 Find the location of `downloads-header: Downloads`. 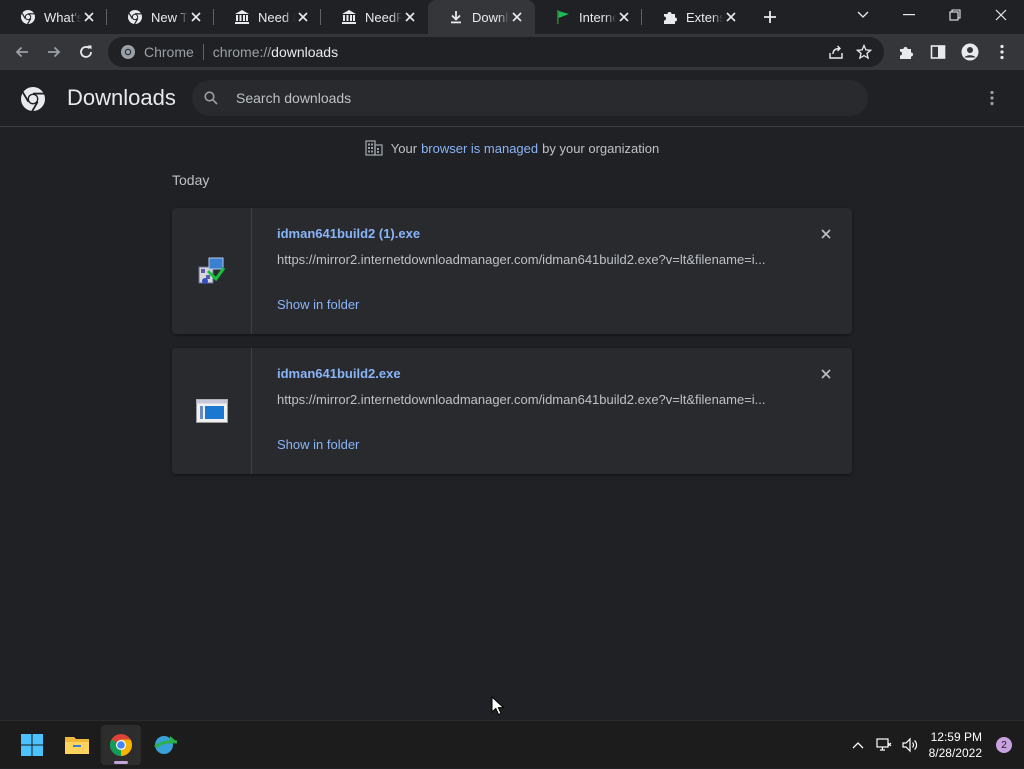

downloads-header: Downloads is located at coordinates (512, 98).